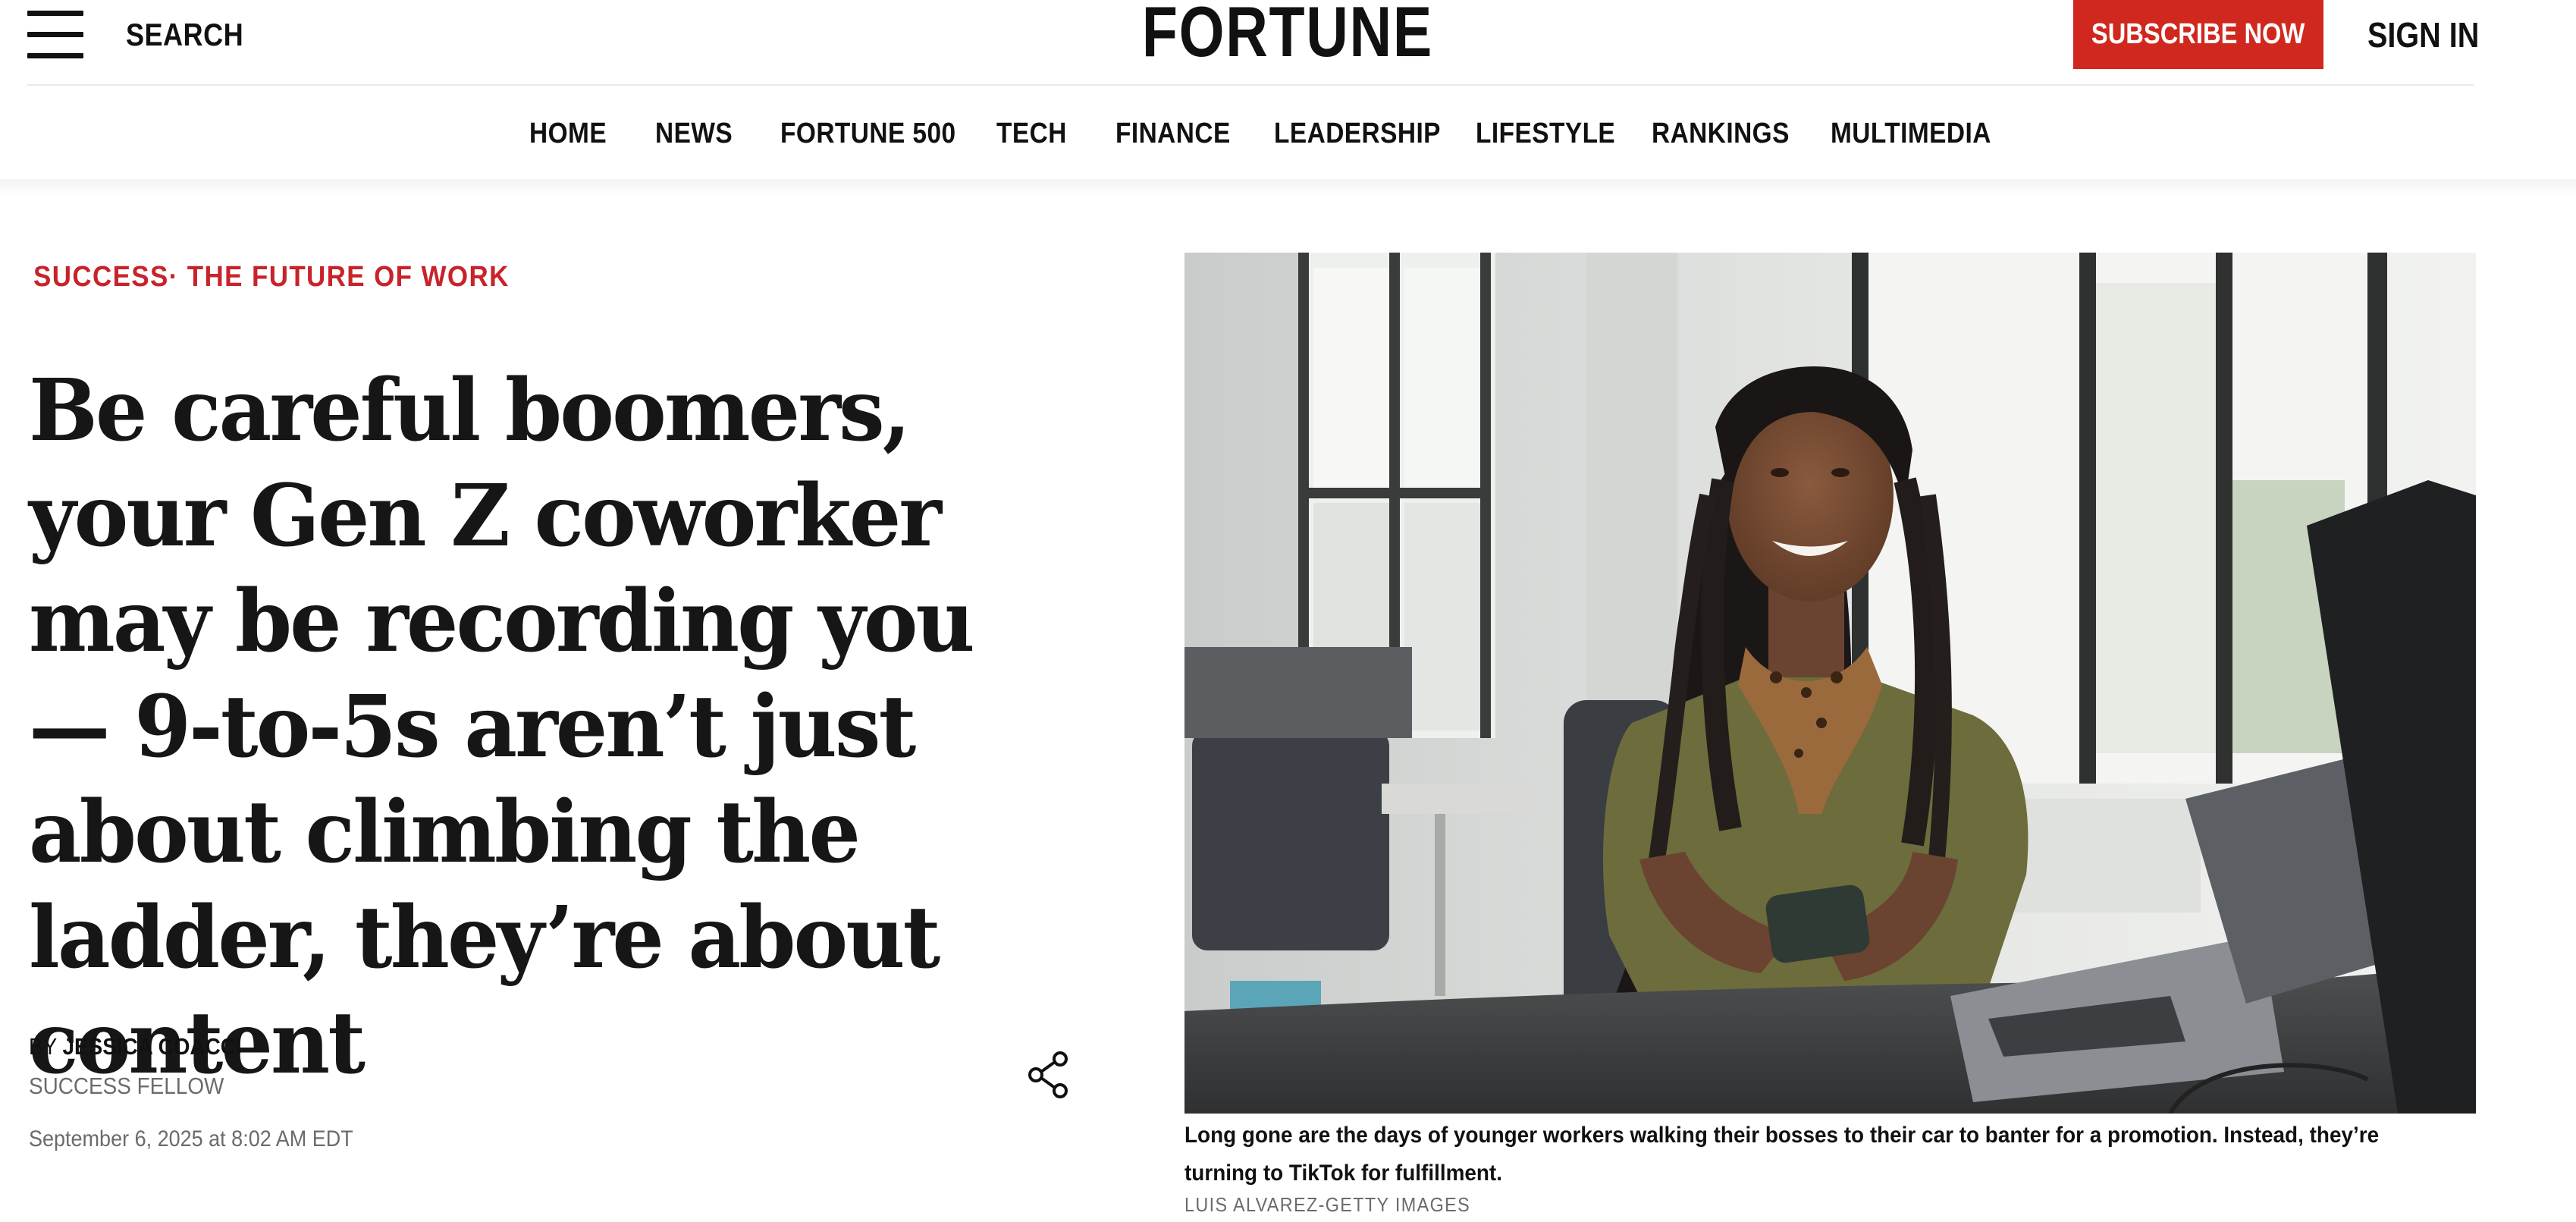 This screenshot has width=2576, height=1222. What do you see at coordinates (101, 277) in the screenshot?
I see `section-link: SUCCESS` at bounding box center [101, 277].